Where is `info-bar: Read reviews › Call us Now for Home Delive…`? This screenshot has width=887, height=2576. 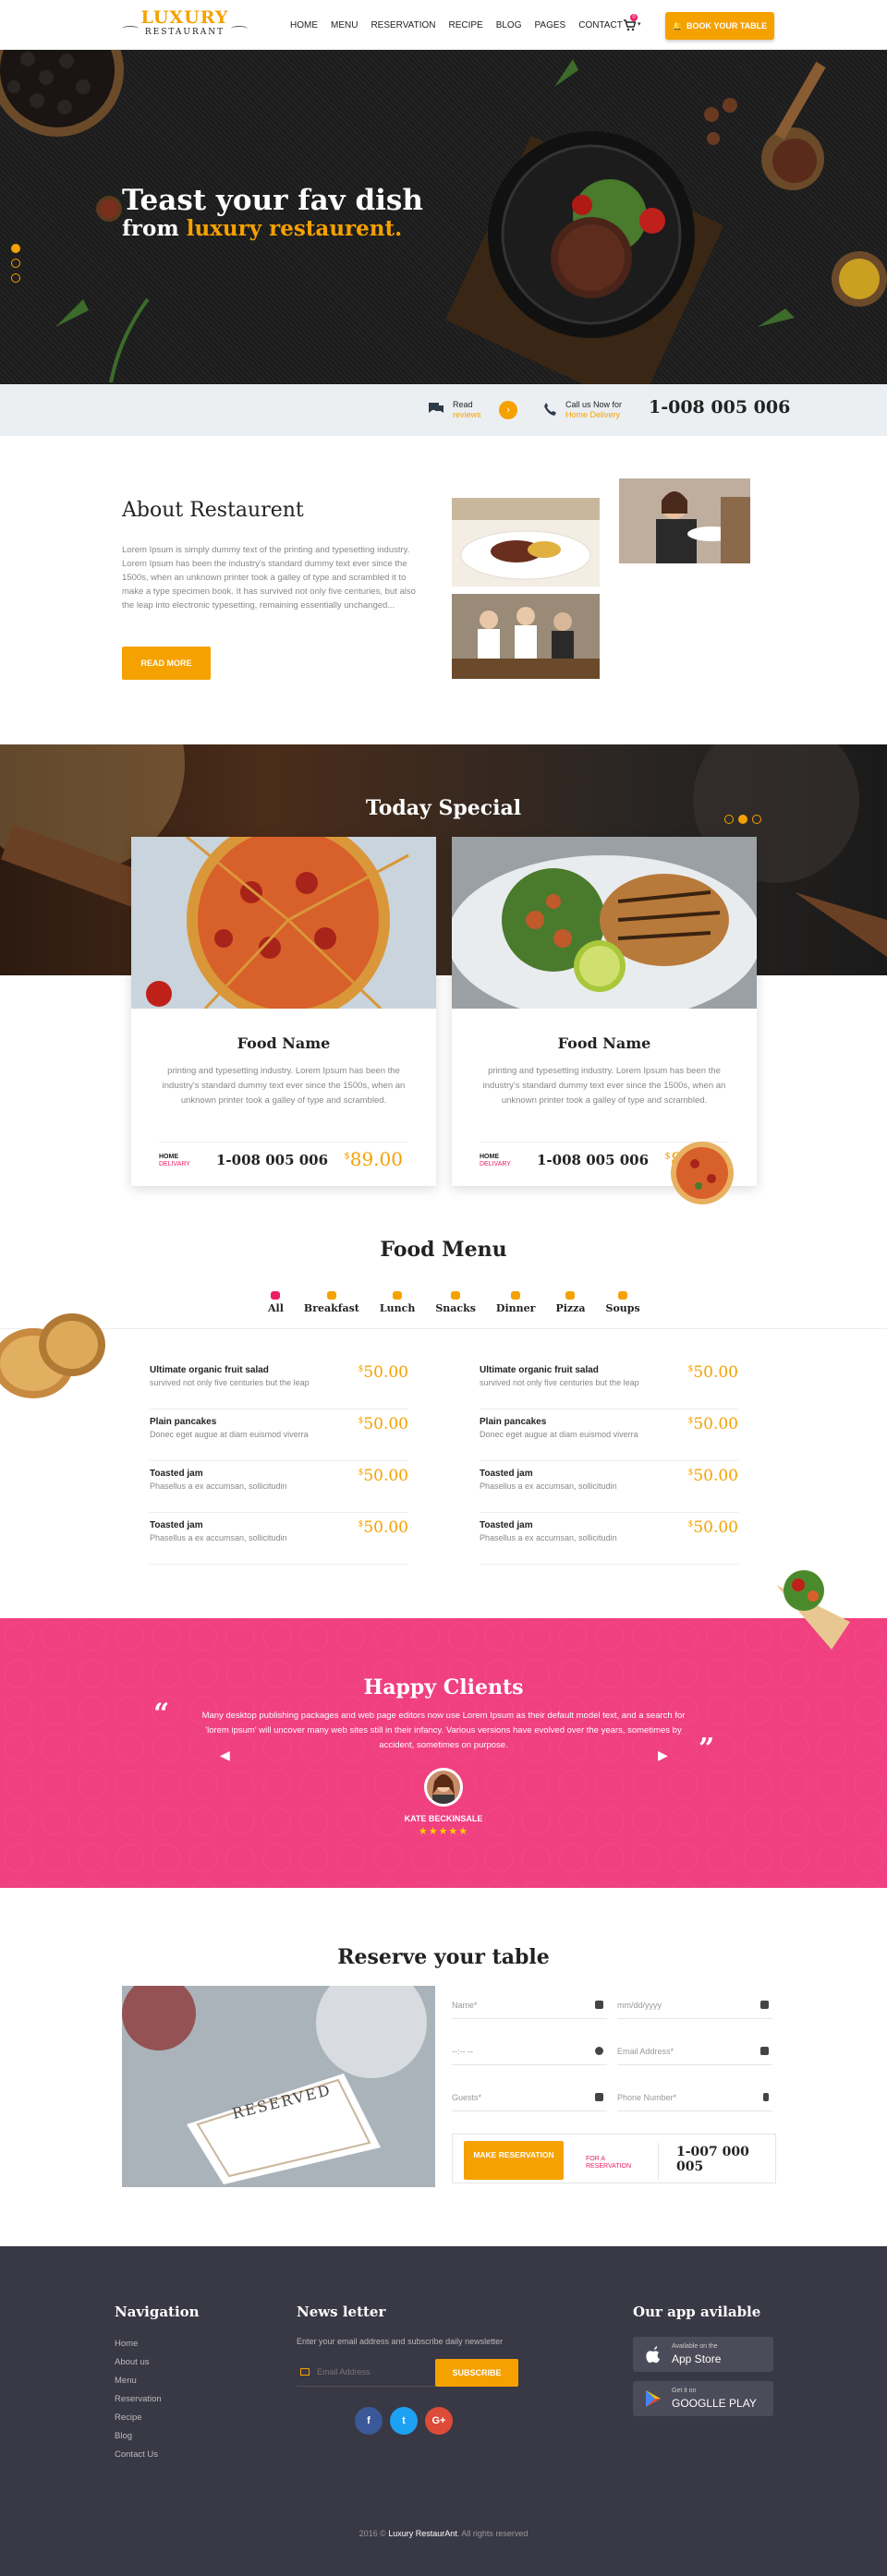 info-bar: Read reviews › Call us Now for Home Delive… is located at coordinates (443, 410).